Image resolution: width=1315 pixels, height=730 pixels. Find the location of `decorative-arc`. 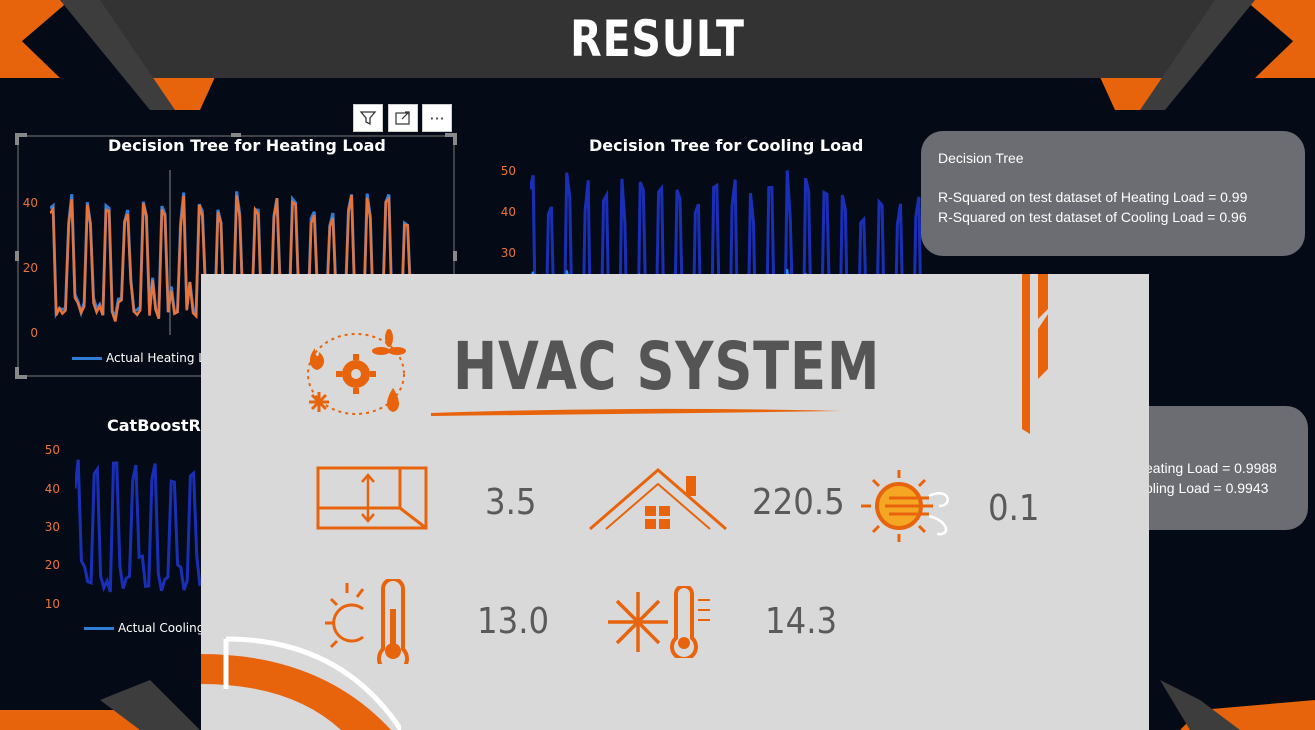

decorative-arc is located at coordinates (301, 683).